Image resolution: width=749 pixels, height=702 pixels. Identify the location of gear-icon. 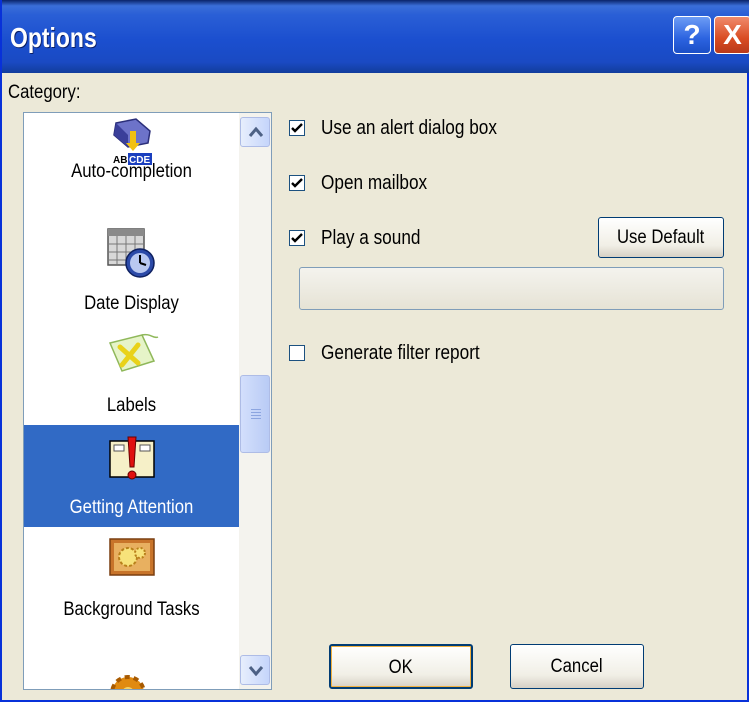
(132, 679).